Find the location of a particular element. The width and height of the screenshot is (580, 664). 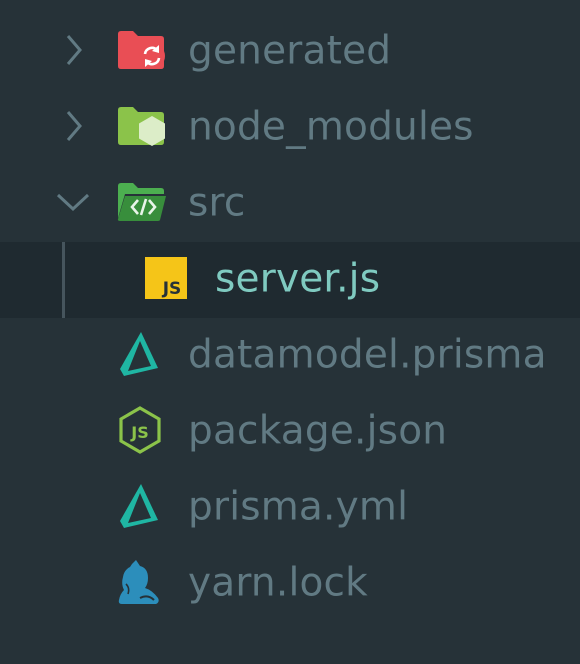

tree-item-server-js: JS server.js is located at coordinates (290, 280).